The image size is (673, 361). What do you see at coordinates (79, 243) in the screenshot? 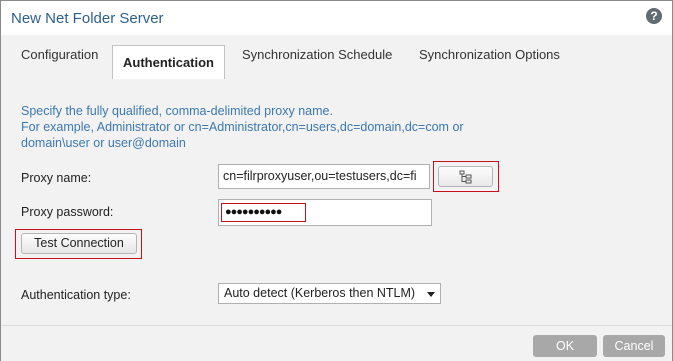
I see `test-connection-button: Test Connection` at bounding box center [79, 243].